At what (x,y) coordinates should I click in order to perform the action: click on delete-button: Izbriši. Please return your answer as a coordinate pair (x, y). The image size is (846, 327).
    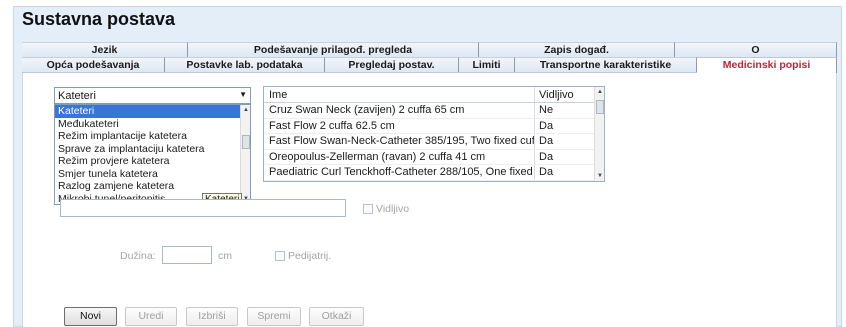
    Looking at the image, I should click on (212, 316).